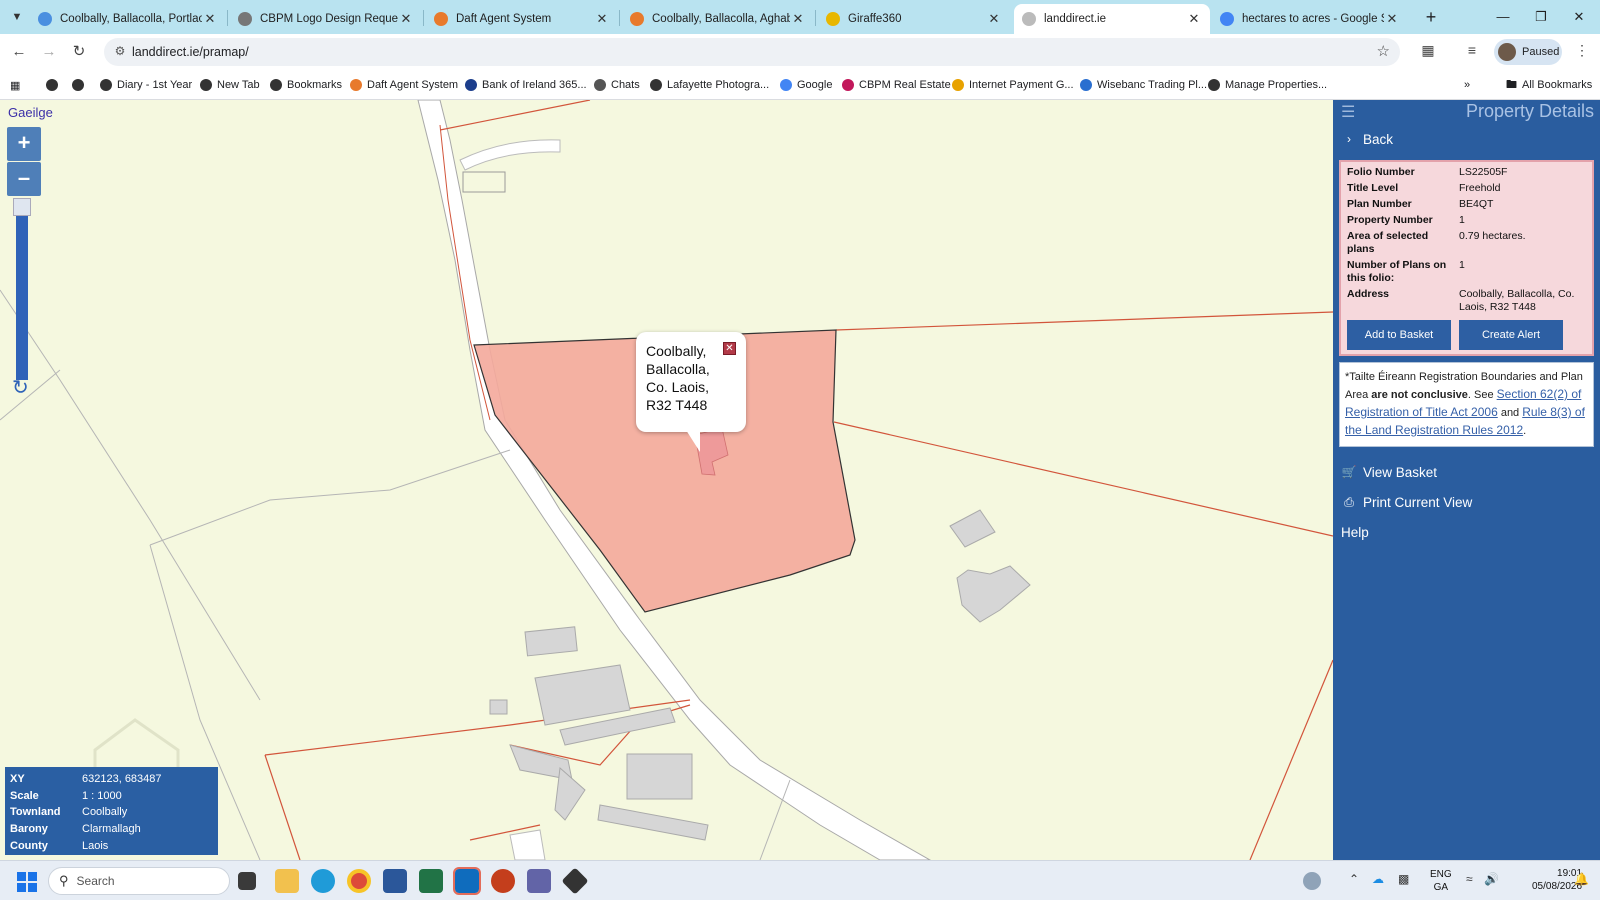 The height and width of the screenshot is (900, 1600). I want to click on browser-tab: Giraffe360 ✕, so click(914, 19).